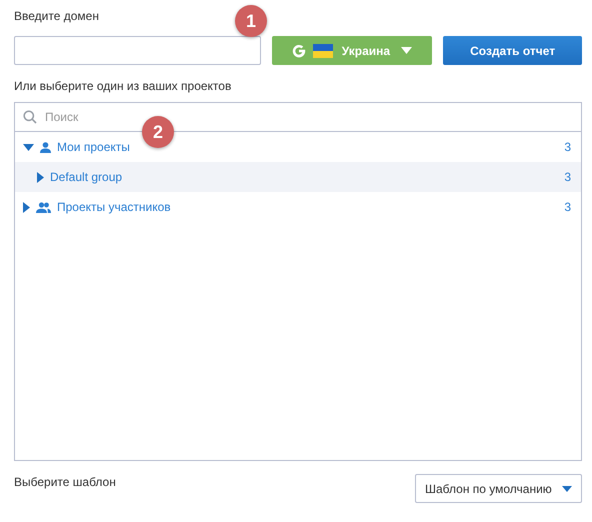 The image size is (592, 522). What do you see at coordinates (322, 51) in the screenshot?
I see `flag-icon` at bounding box center [322, 51].